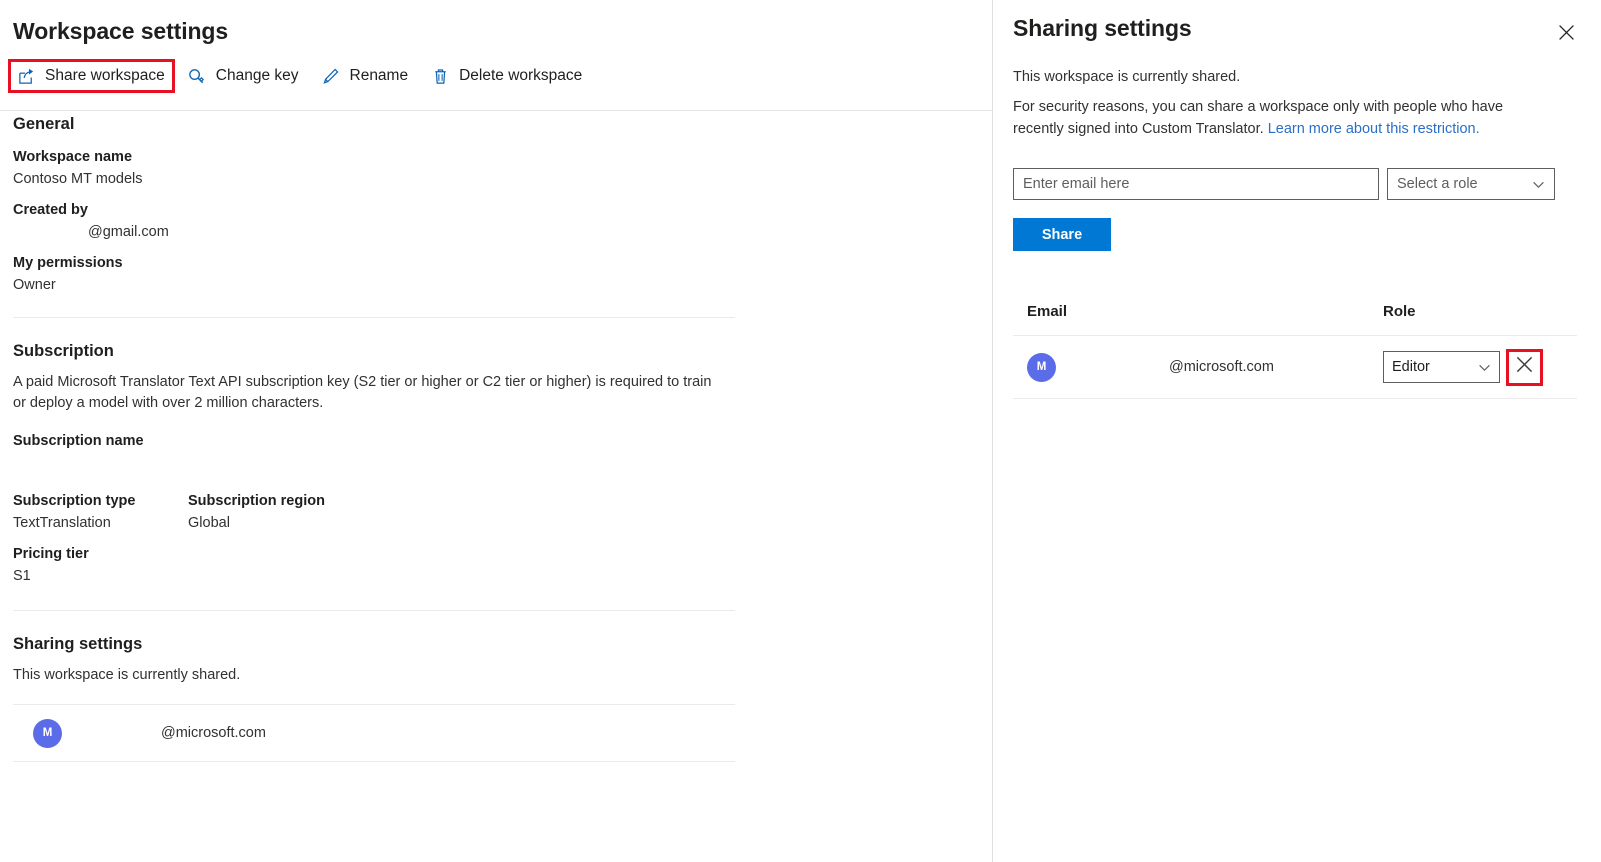 This screenshot has width=1601, height=862. Describe the element at coordinates (1127, 77) in the screenshot. I see `flyout-status-text: This workspace is currently shared.` at that location.